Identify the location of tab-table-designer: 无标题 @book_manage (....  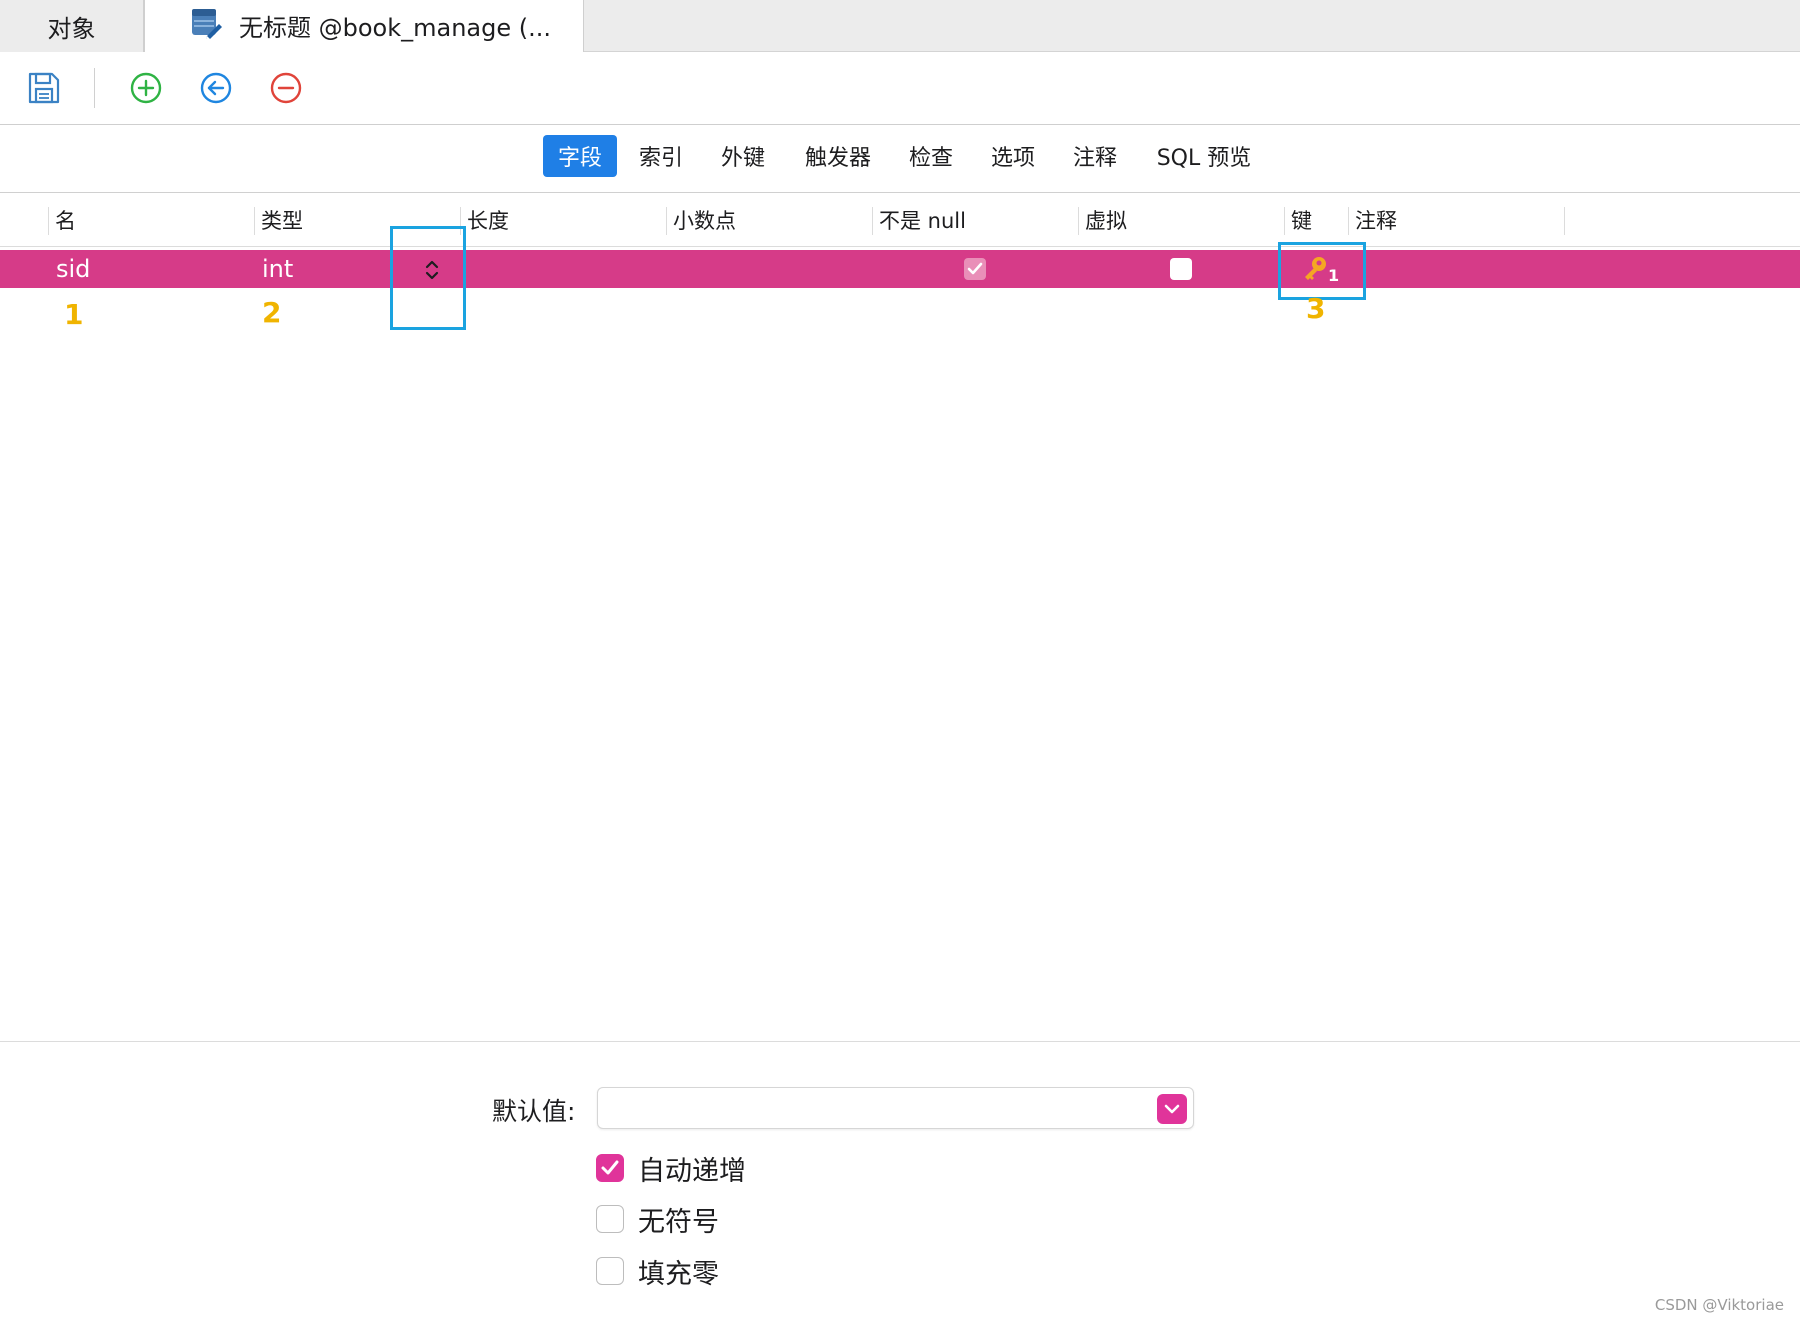
(364, 26).